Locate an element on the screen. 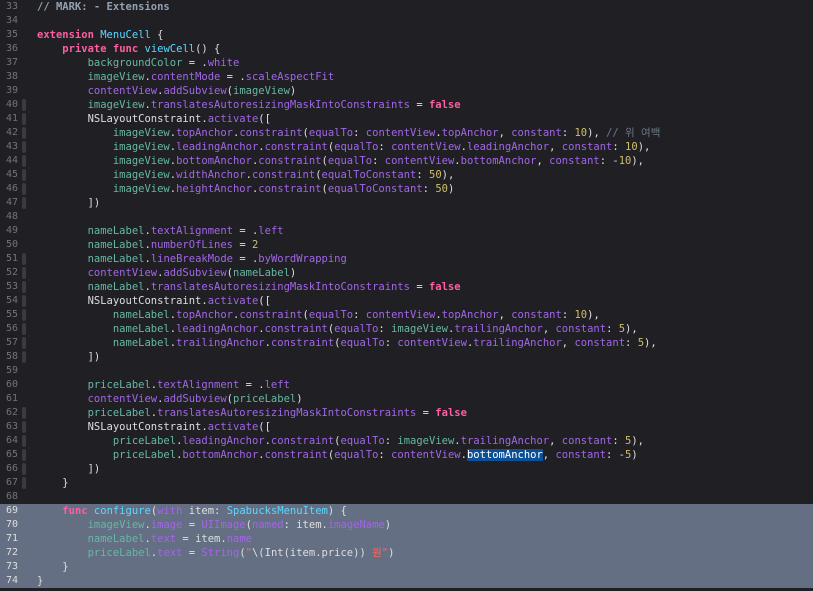  code-line: 74} is located at coordinates (406, 581).